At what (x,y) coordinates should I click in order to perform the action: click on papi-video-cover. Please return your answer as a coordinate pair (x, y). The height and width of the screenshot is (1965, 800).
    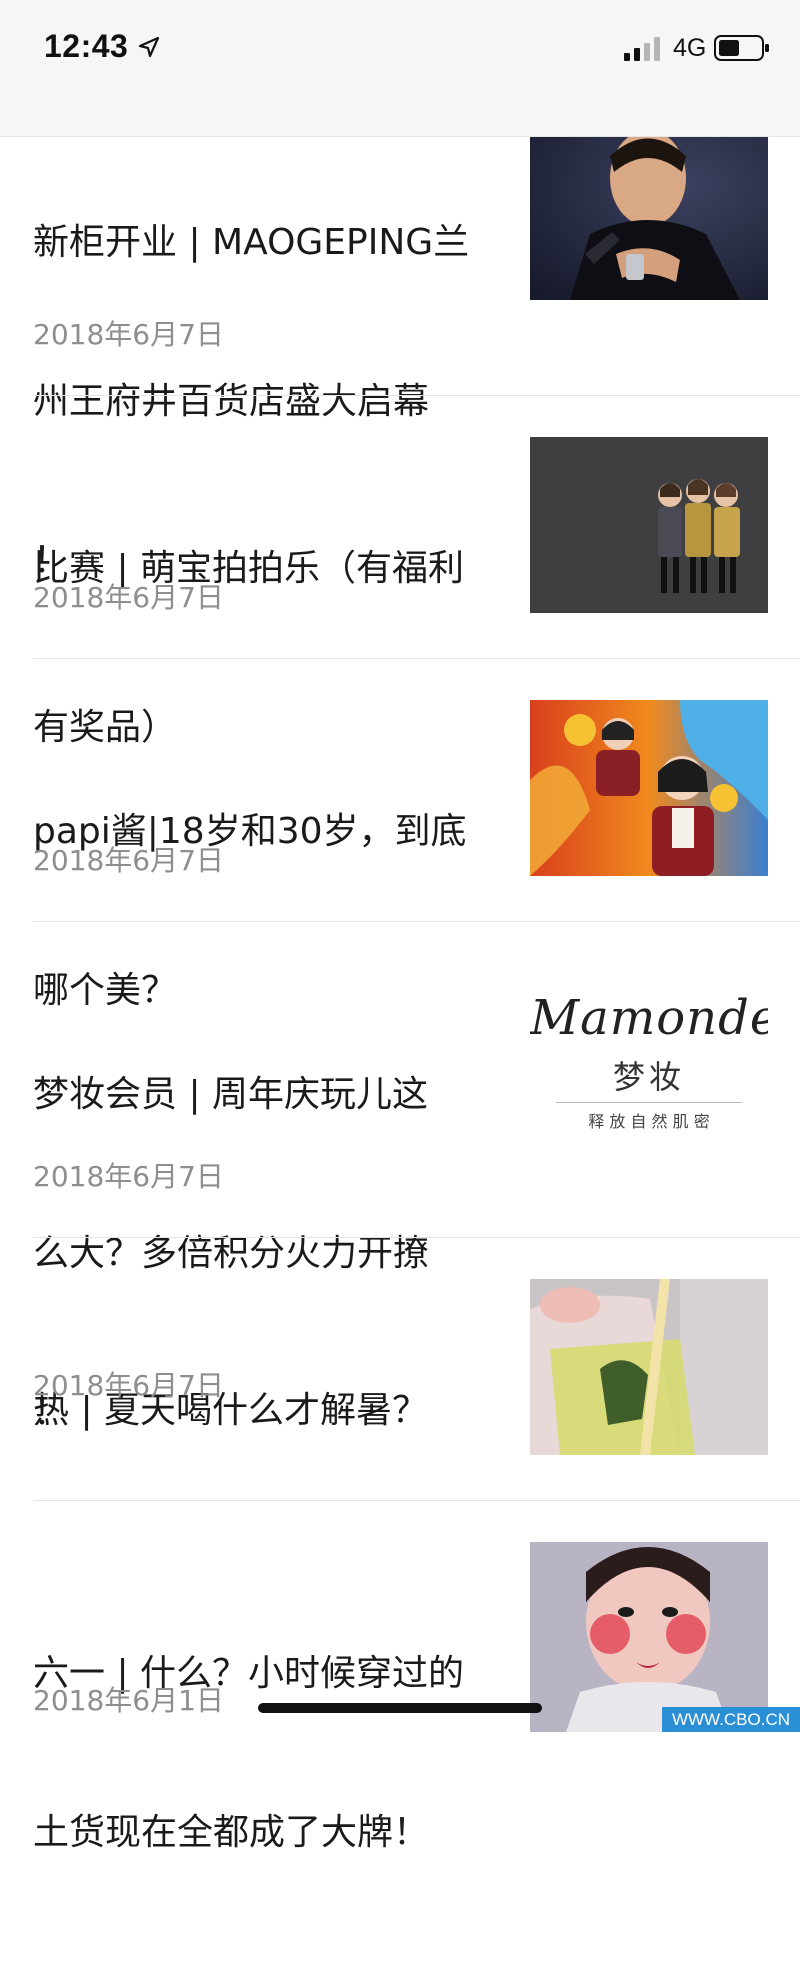
    Looking at the image, I should click on (649, 788).